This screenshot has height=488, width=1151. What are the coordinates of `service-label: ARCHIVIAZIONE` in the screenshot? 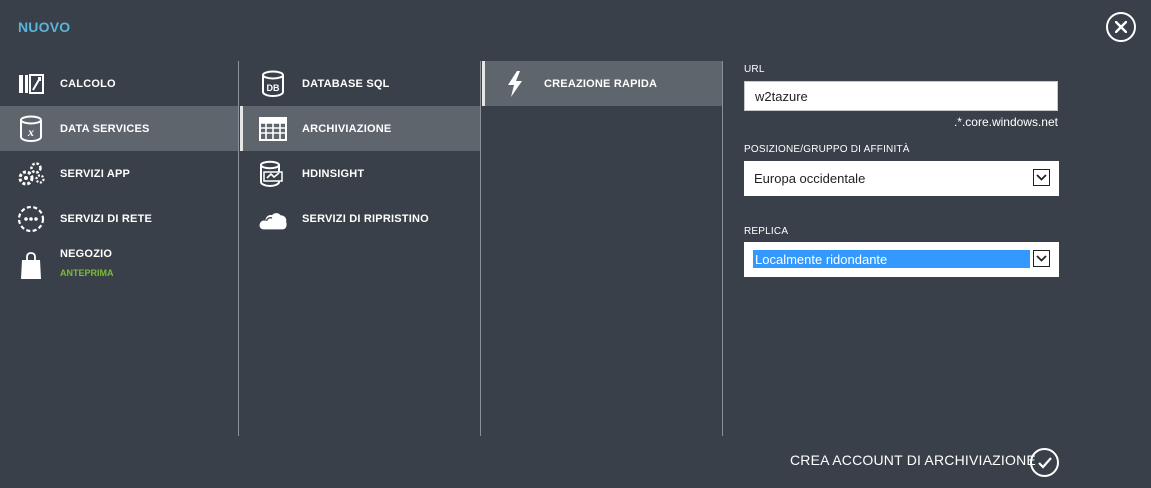 It's located at (347, 128).